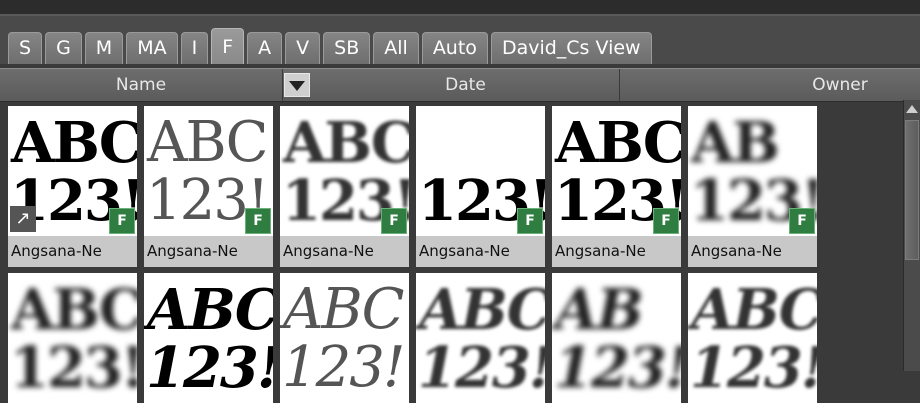 Image resolution: width=920 pixels, height=403 pixels. I want to click on column-name-label: Name, so click(141, 85).